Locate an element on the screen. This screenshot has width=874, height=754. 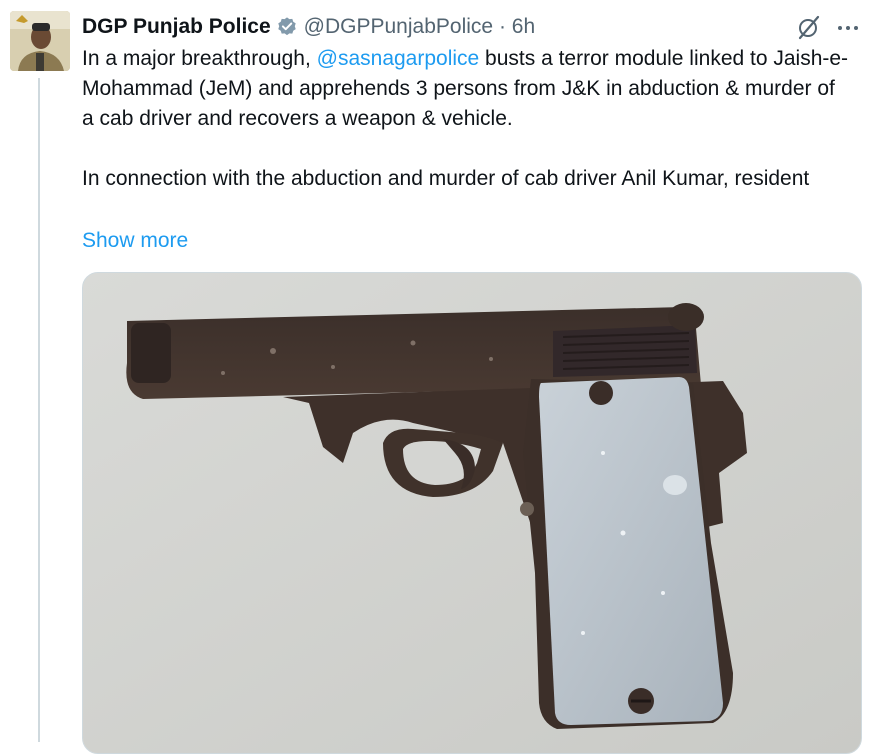
tweet-text-segment: In a major breakthrough, is located at coordinates (199, 58).